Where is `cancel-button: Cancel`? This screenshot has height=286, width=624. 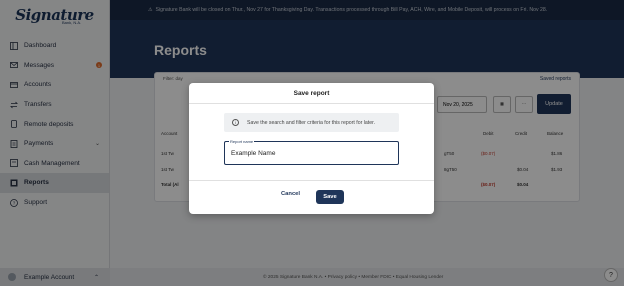 cancel-button: Cancel is located at coordinates (290, 194).